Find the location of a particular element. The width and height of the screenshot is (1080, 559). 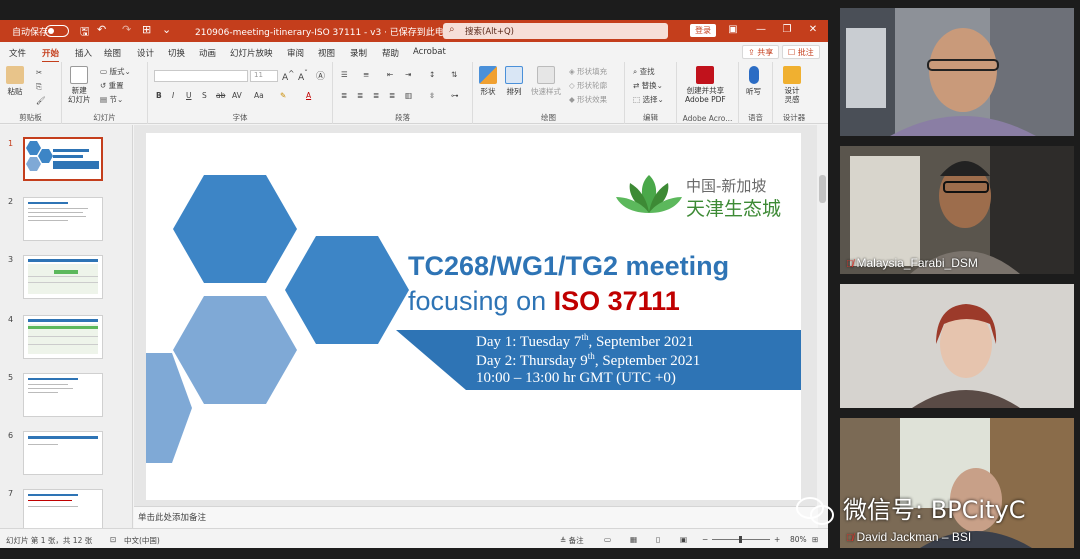

underline-icon: U is located at coordinates (189, 95).